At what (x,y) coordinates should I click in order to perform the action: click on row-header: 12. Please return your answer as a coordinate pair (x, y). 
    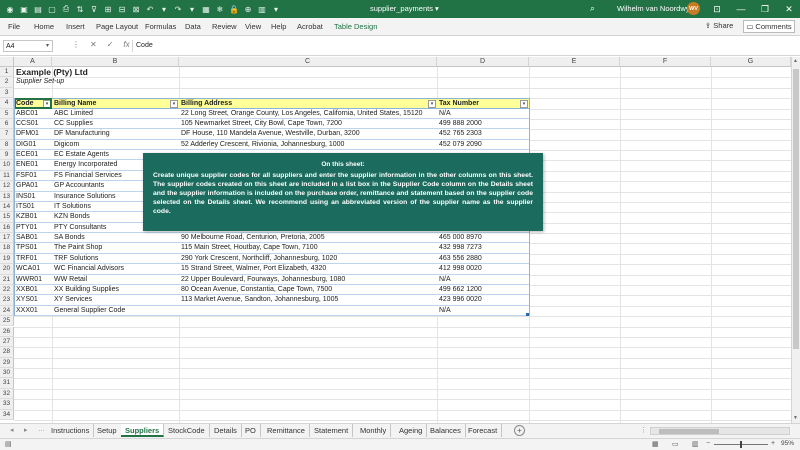
    Looking at the image, I should click on (7, 186).